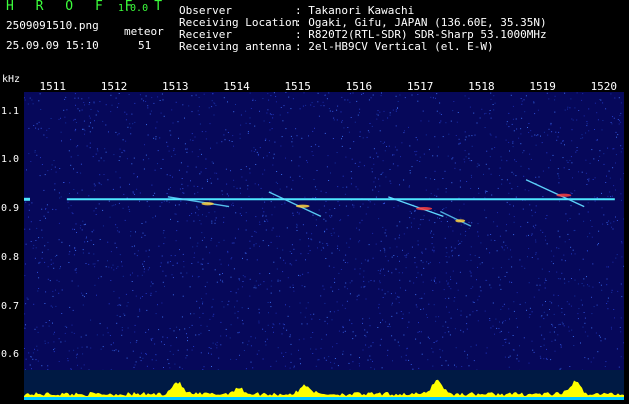 This screenshot has width=629, height=404. I want to click on frequency-tick-label: 1.0, so click(10, 159).